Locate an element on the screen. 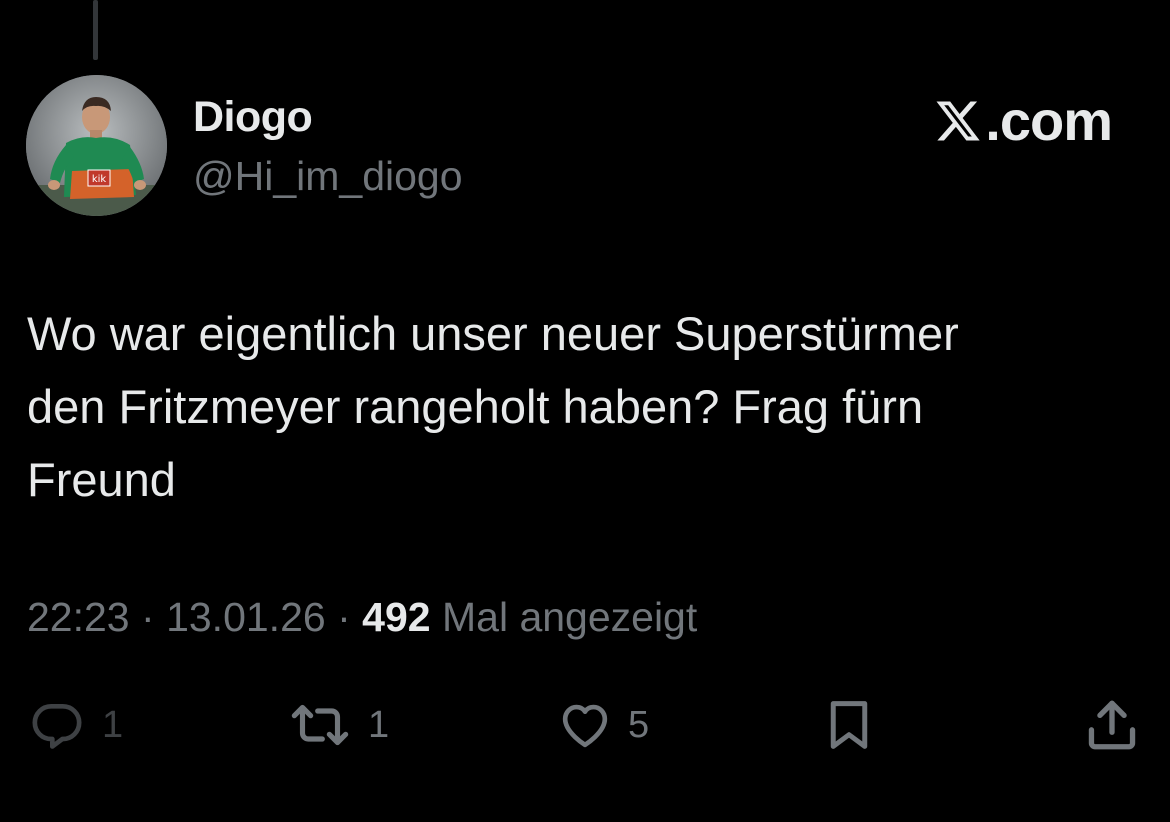 This screenshot has width=1170, height=822. retweet-icon is located at coordinates (320, 725).